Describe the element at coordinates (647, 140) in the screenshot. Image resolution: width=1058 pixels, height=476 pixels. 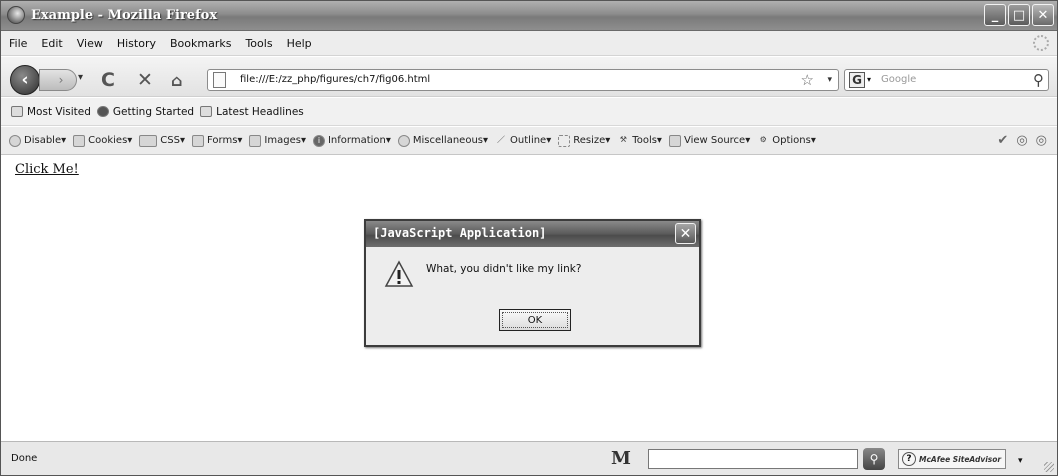
I see `dev-label: Tools▾` at that location.